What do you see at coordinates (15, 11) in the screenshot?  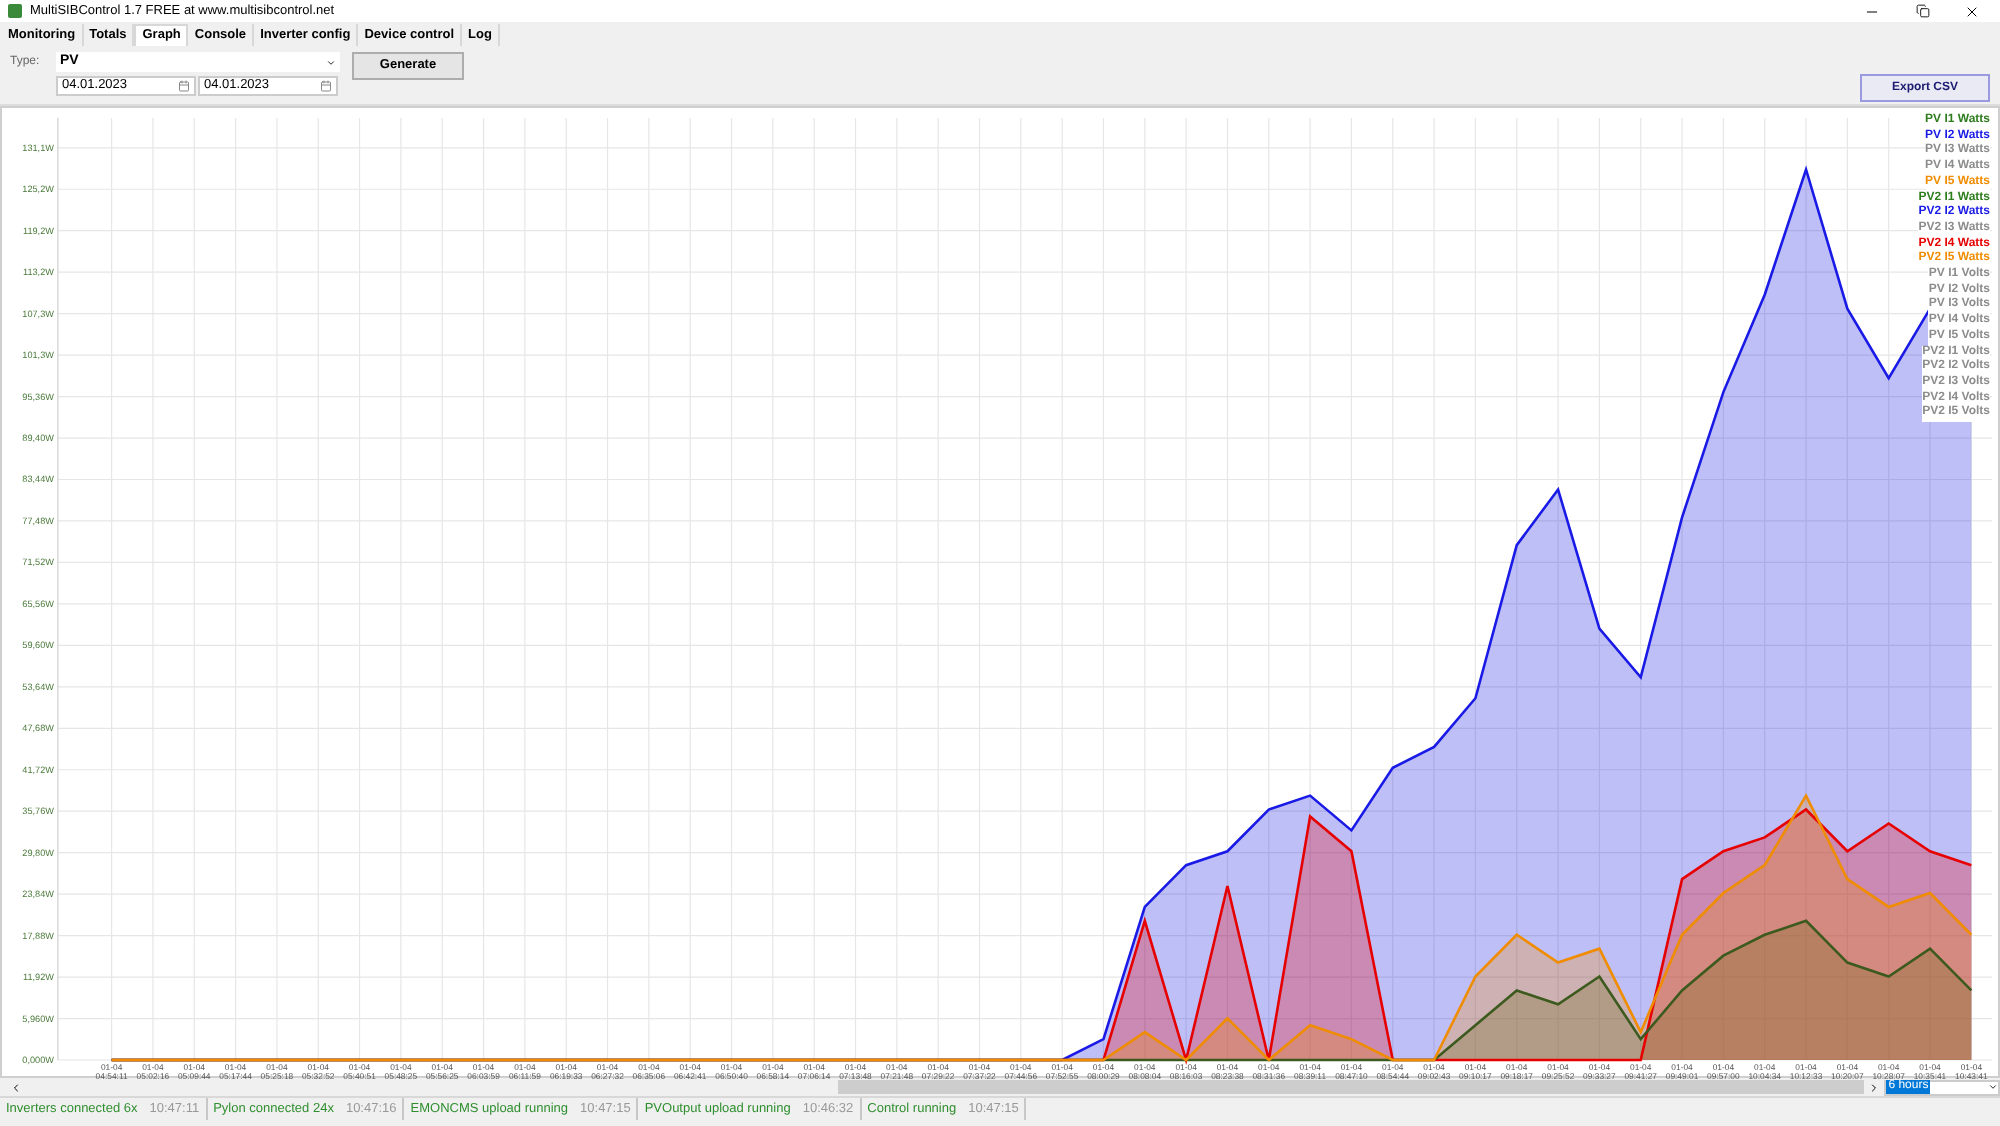 I see `app-icon` at bounding box center [15, 11].